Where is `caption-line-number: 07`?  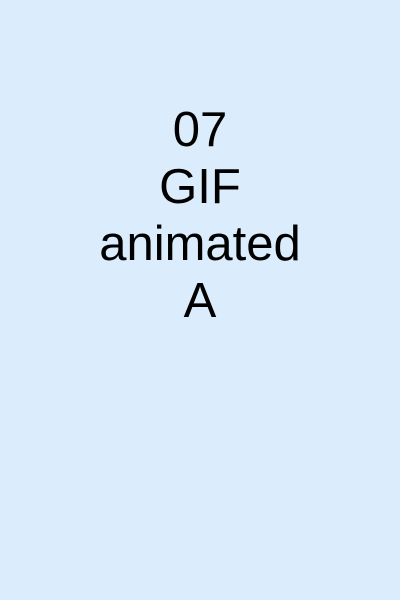 caption-line-number: 07 is located at coordinates (200, 130).